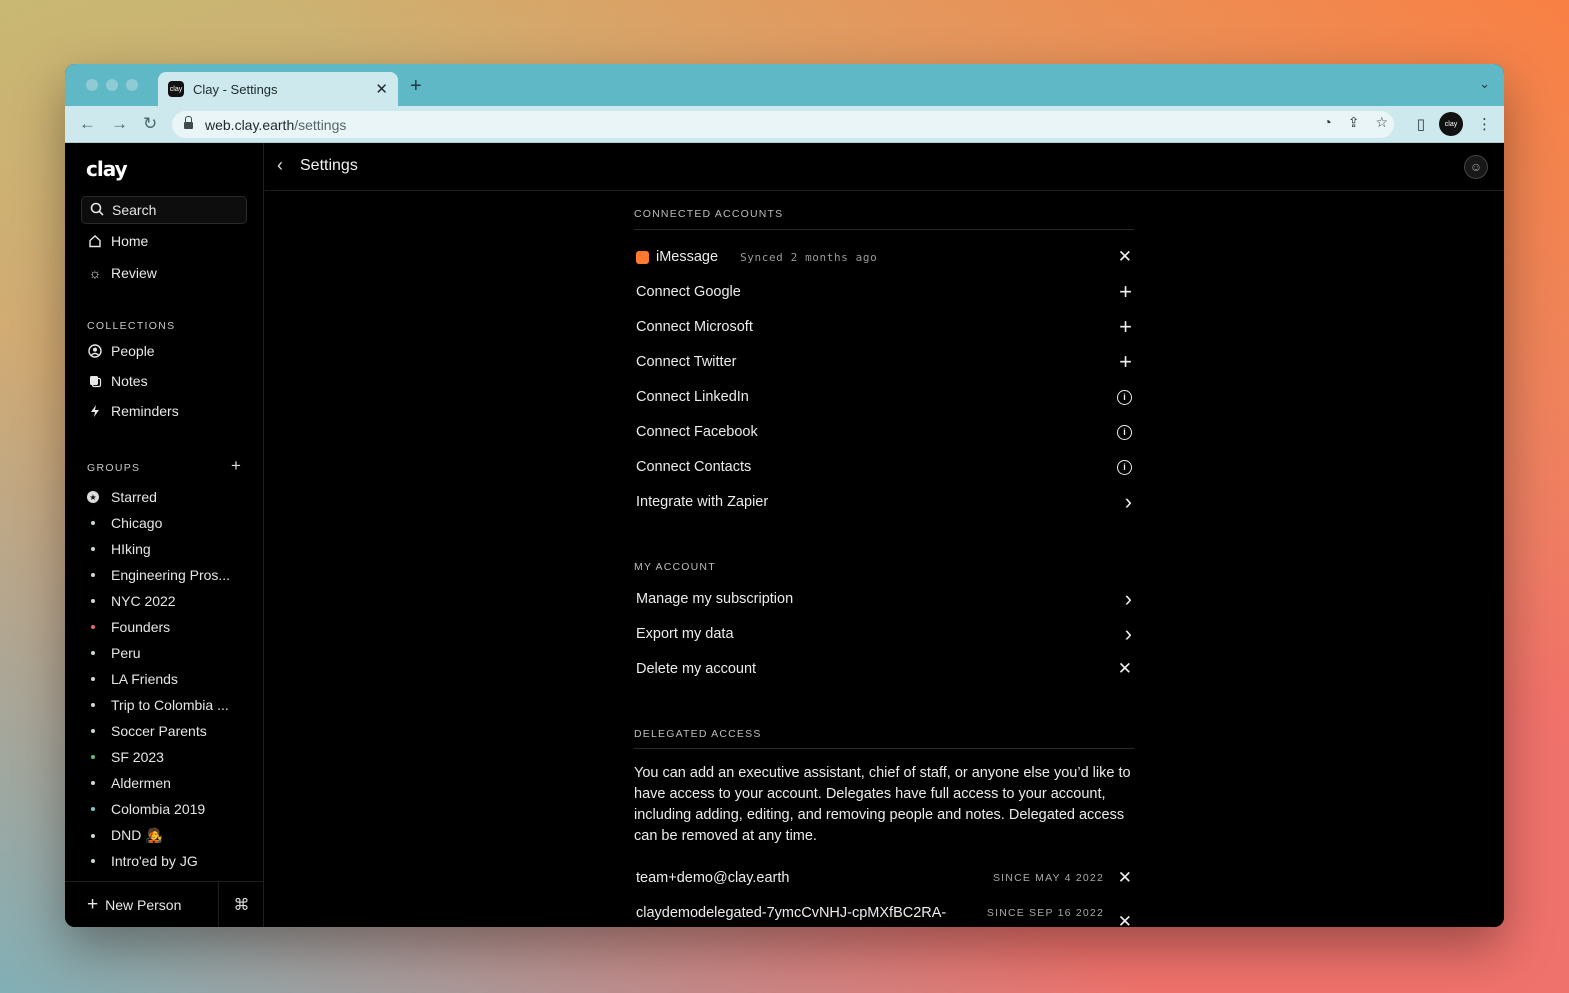  I want to click on new-person-label: New Person, so click(143, 904).